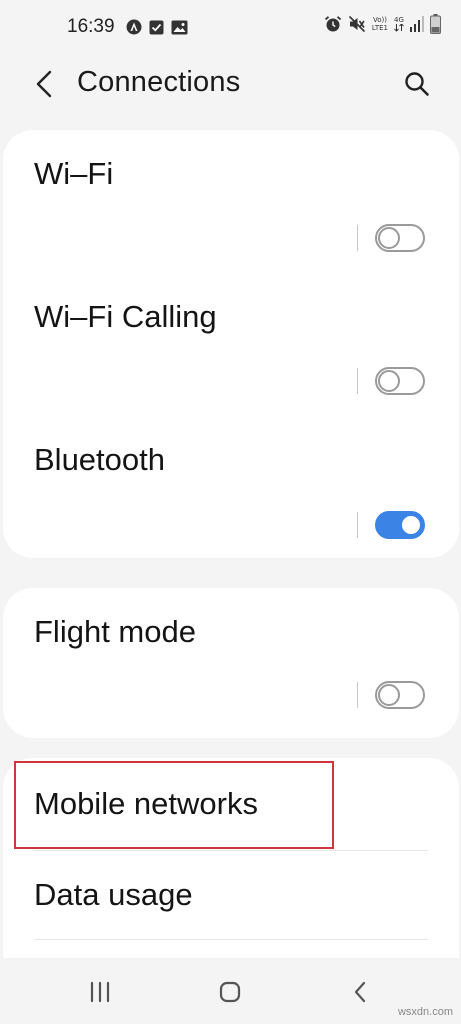 The height and width of the screenshot is (1024, 461). I want to click on data-usage-label: Data usage, so click(113, 894).